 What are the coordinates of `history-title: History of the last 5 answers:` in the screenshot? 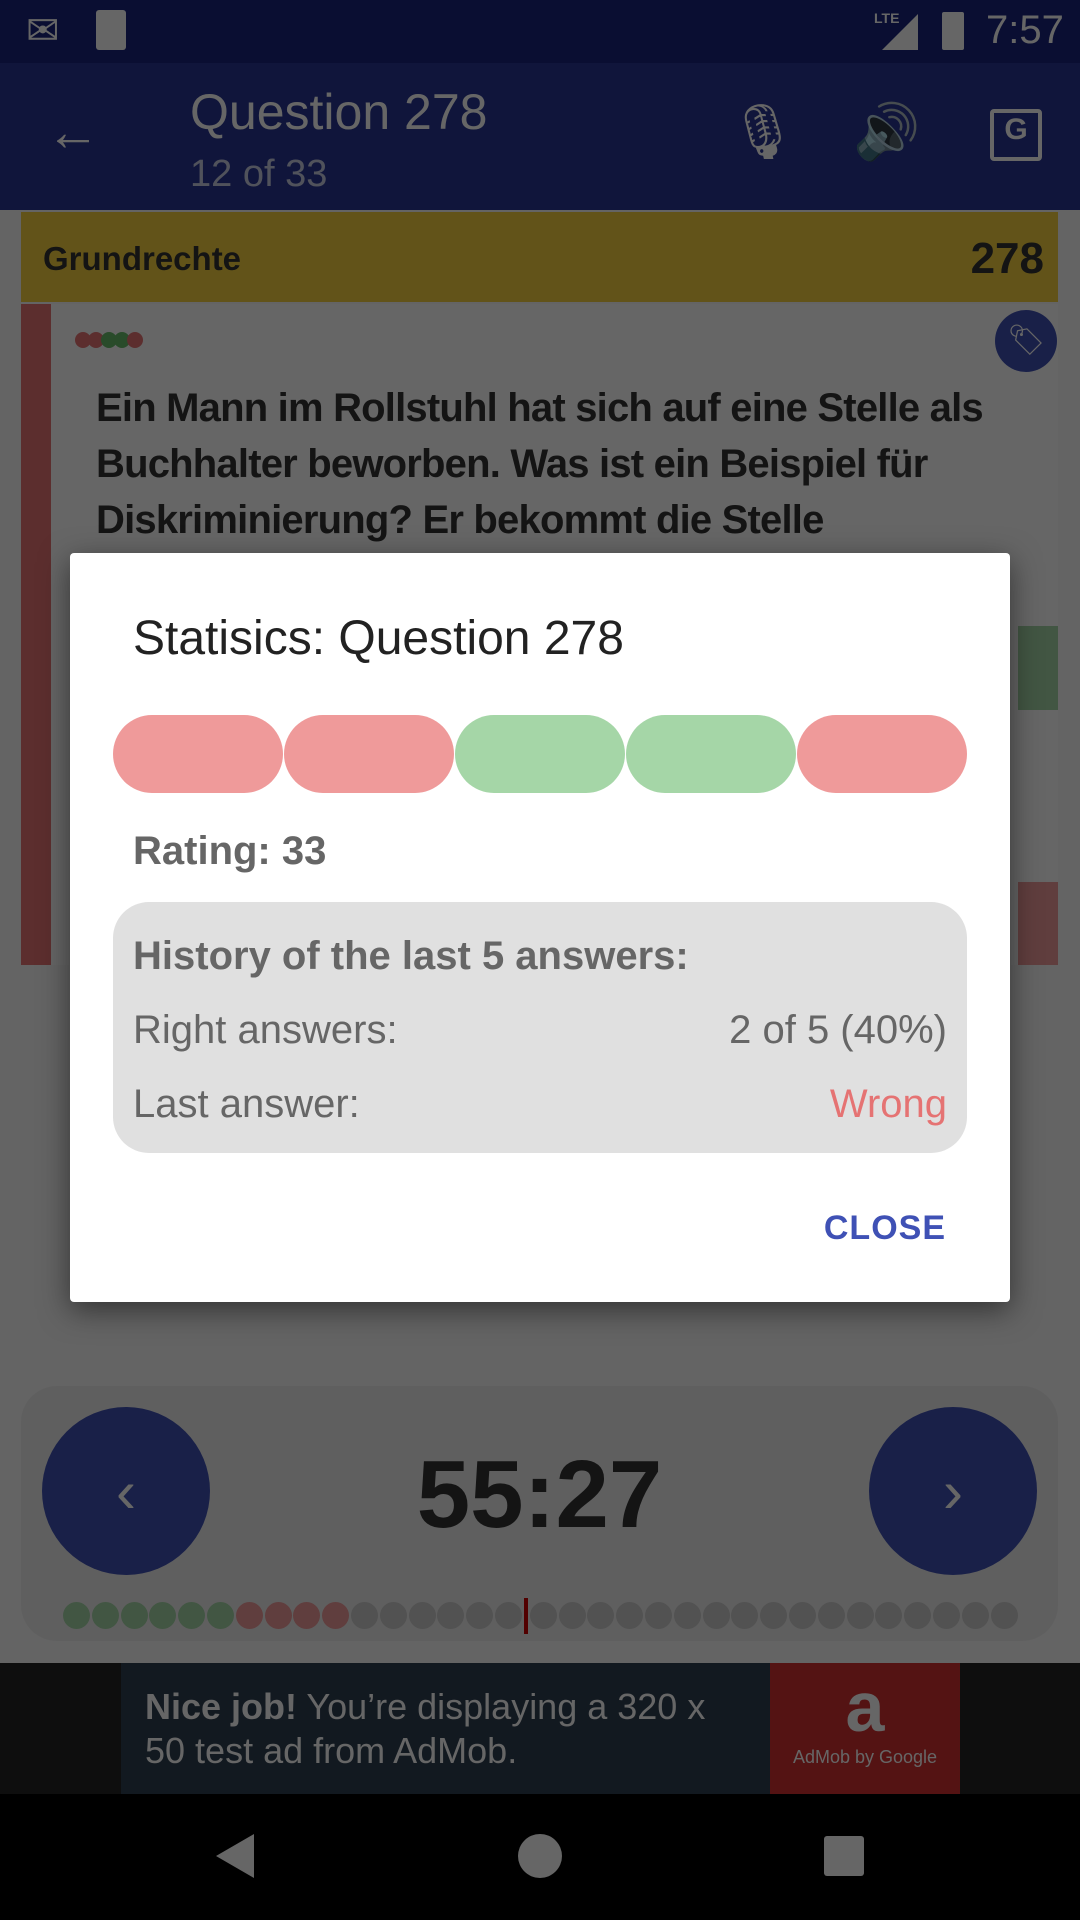 It's located at (411, 956).